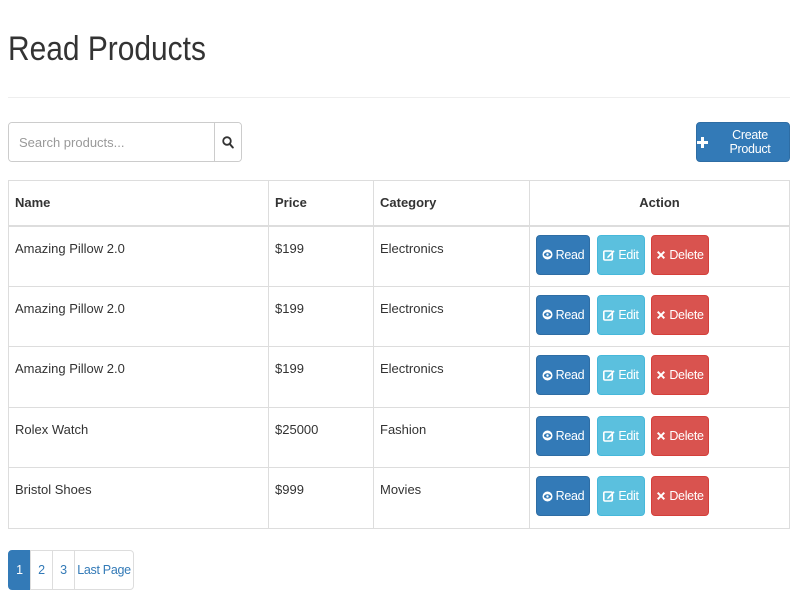  What do you see at coordinates (321, 437) in the screenshot?
I see `cell-price: $25000` at bounding box center [321, 437].